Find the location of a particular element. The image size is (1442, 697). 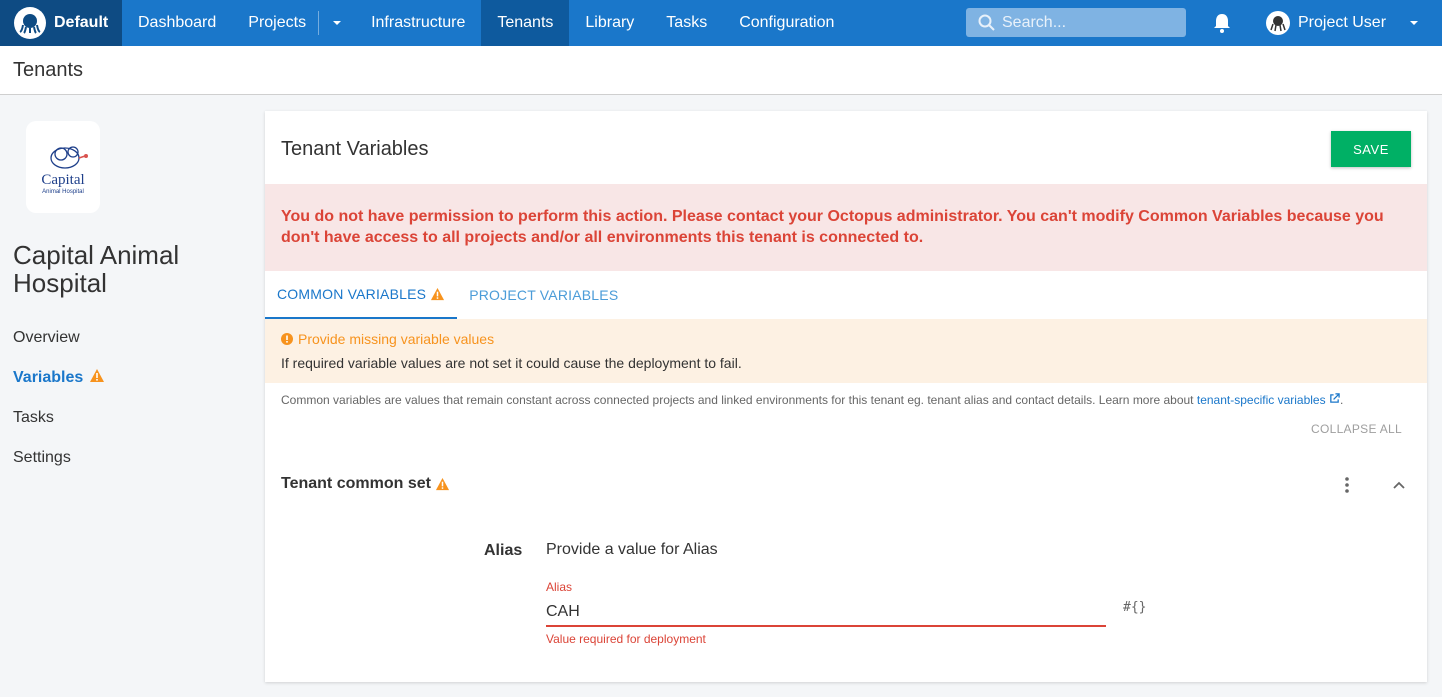

external-link-icon is located at coordinates (1335, 398).